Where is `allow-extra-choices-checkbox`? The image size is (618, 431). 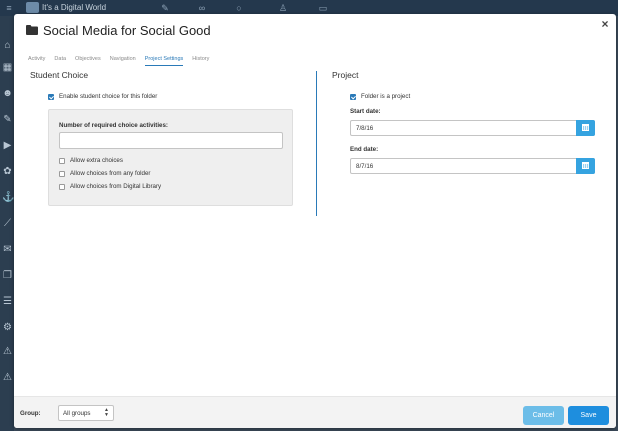
allow-extra-choices-checkbox is located at coordinates (62, 160).